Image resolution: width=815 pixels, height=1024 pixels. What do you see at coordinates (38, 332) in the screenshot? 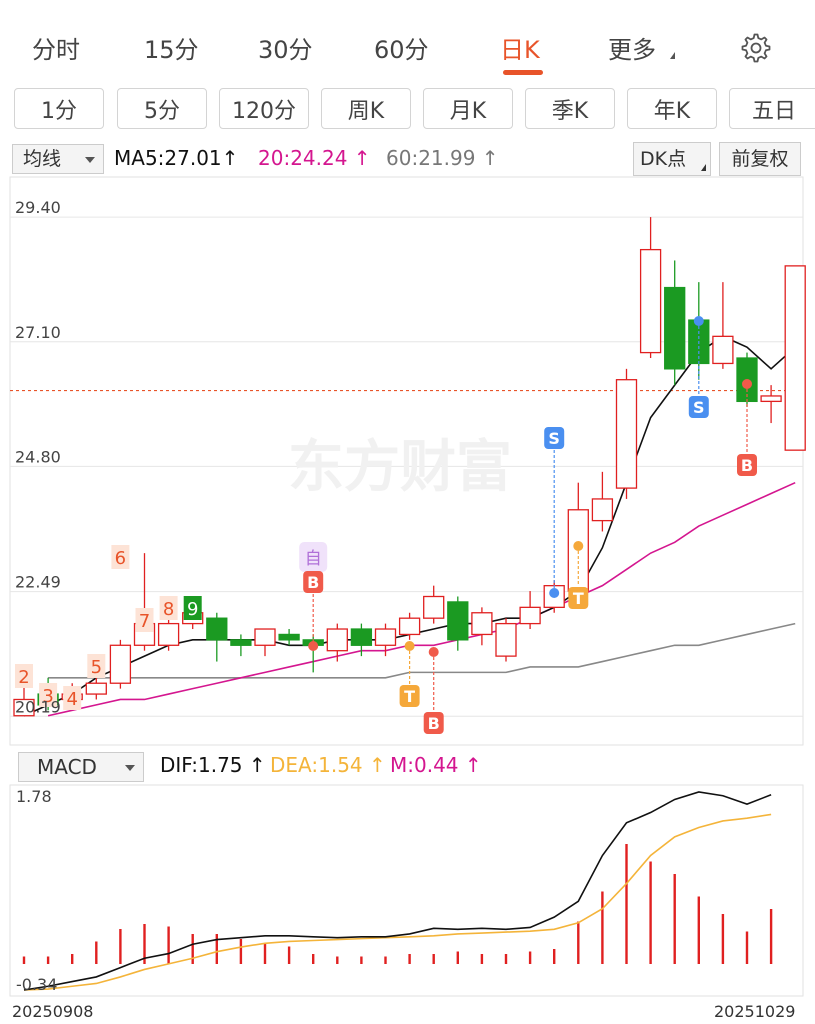
I see `price-label: 27.10` at bounding box center [38, 332].